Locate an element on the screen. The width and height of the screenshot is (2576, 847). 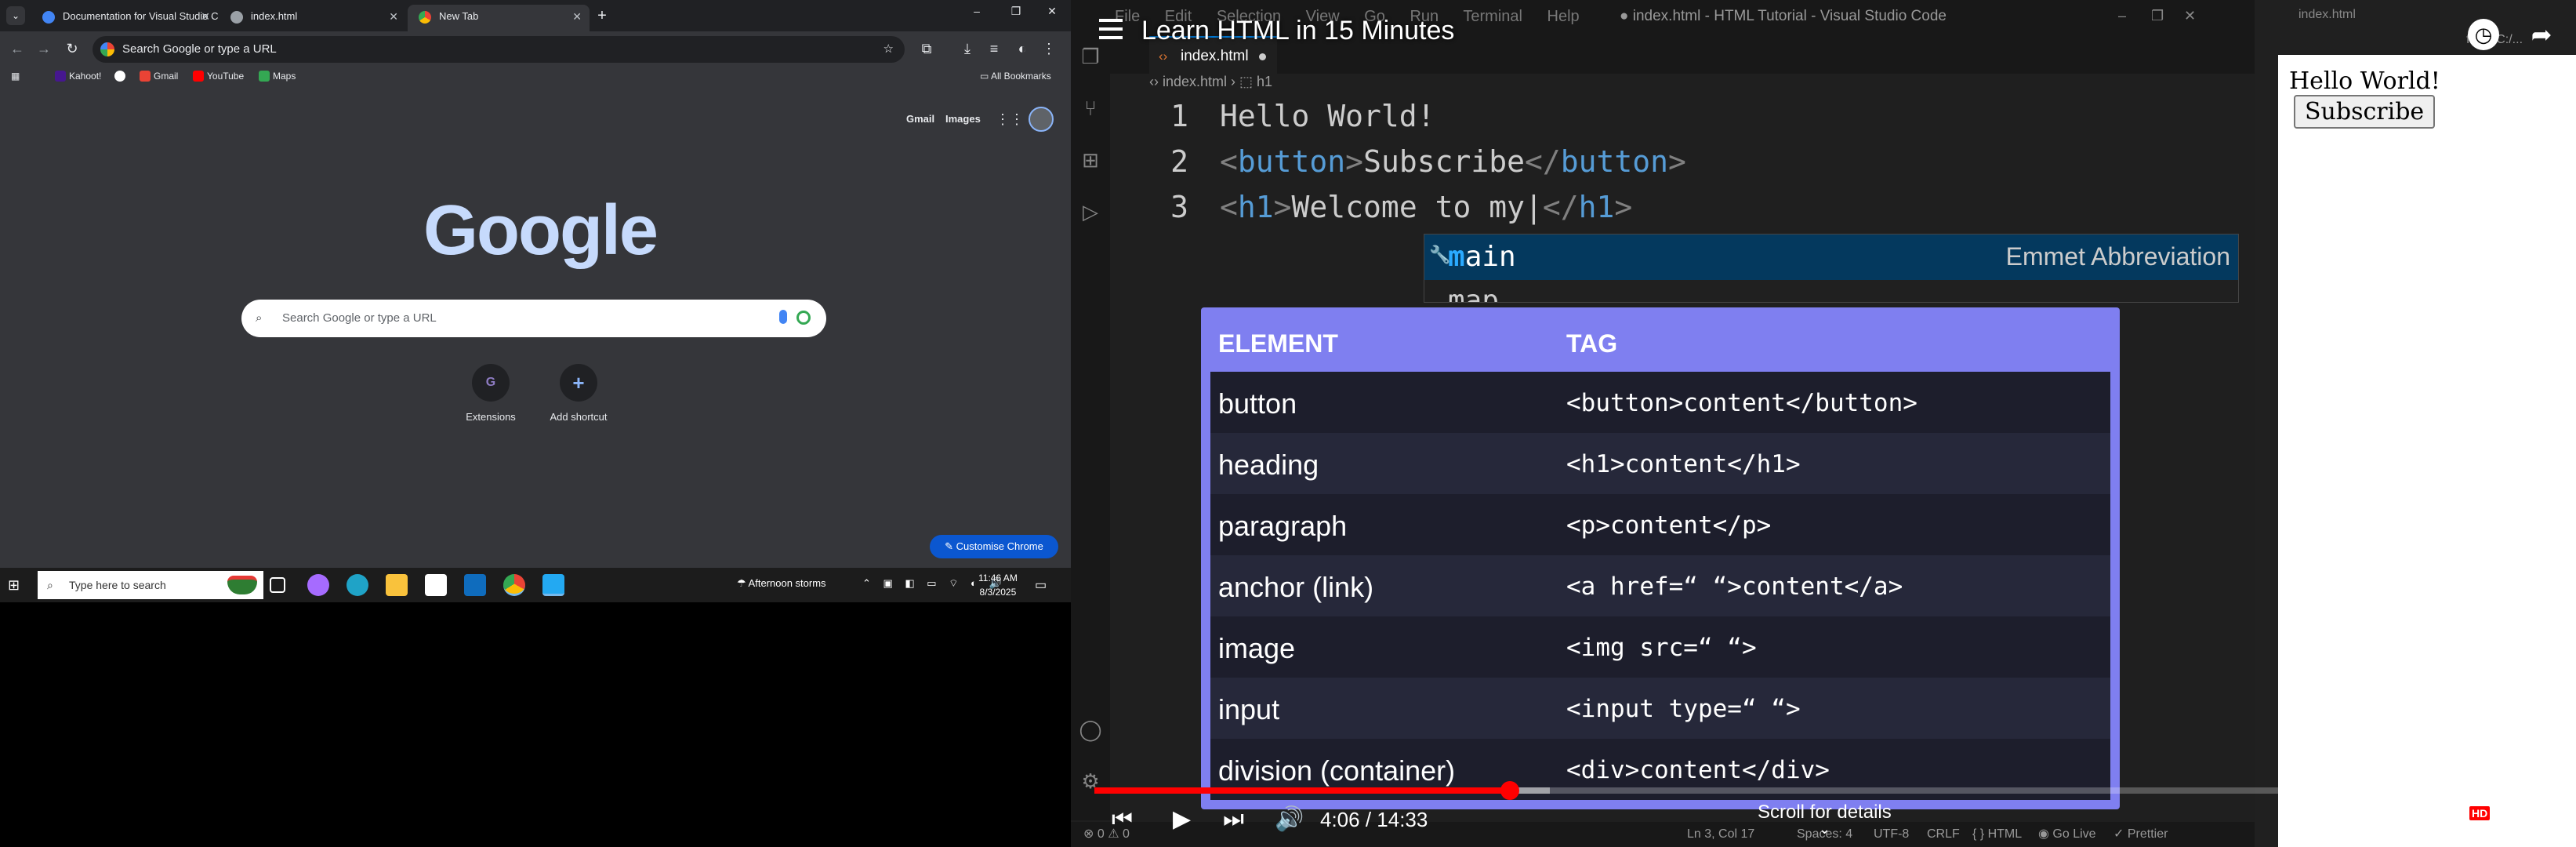
preview-tab-title: index.html is located at coordinates (2327, 15).